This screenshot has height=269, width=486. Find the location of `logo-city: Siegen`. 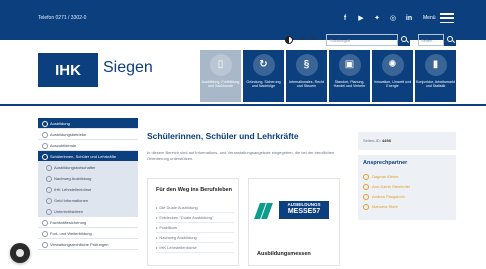

logo-city: Siegen is located at coordinates (128, 67).